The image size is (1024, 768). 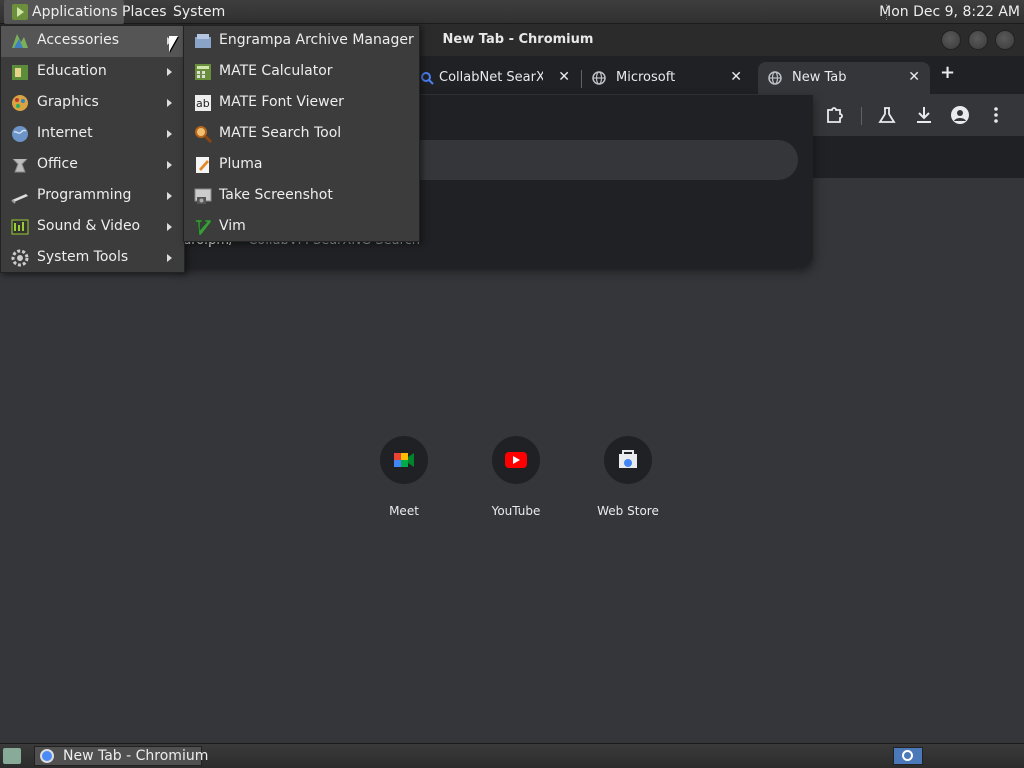 I want to click on shortcut-label: Web Store, so click(x=628, y=511).